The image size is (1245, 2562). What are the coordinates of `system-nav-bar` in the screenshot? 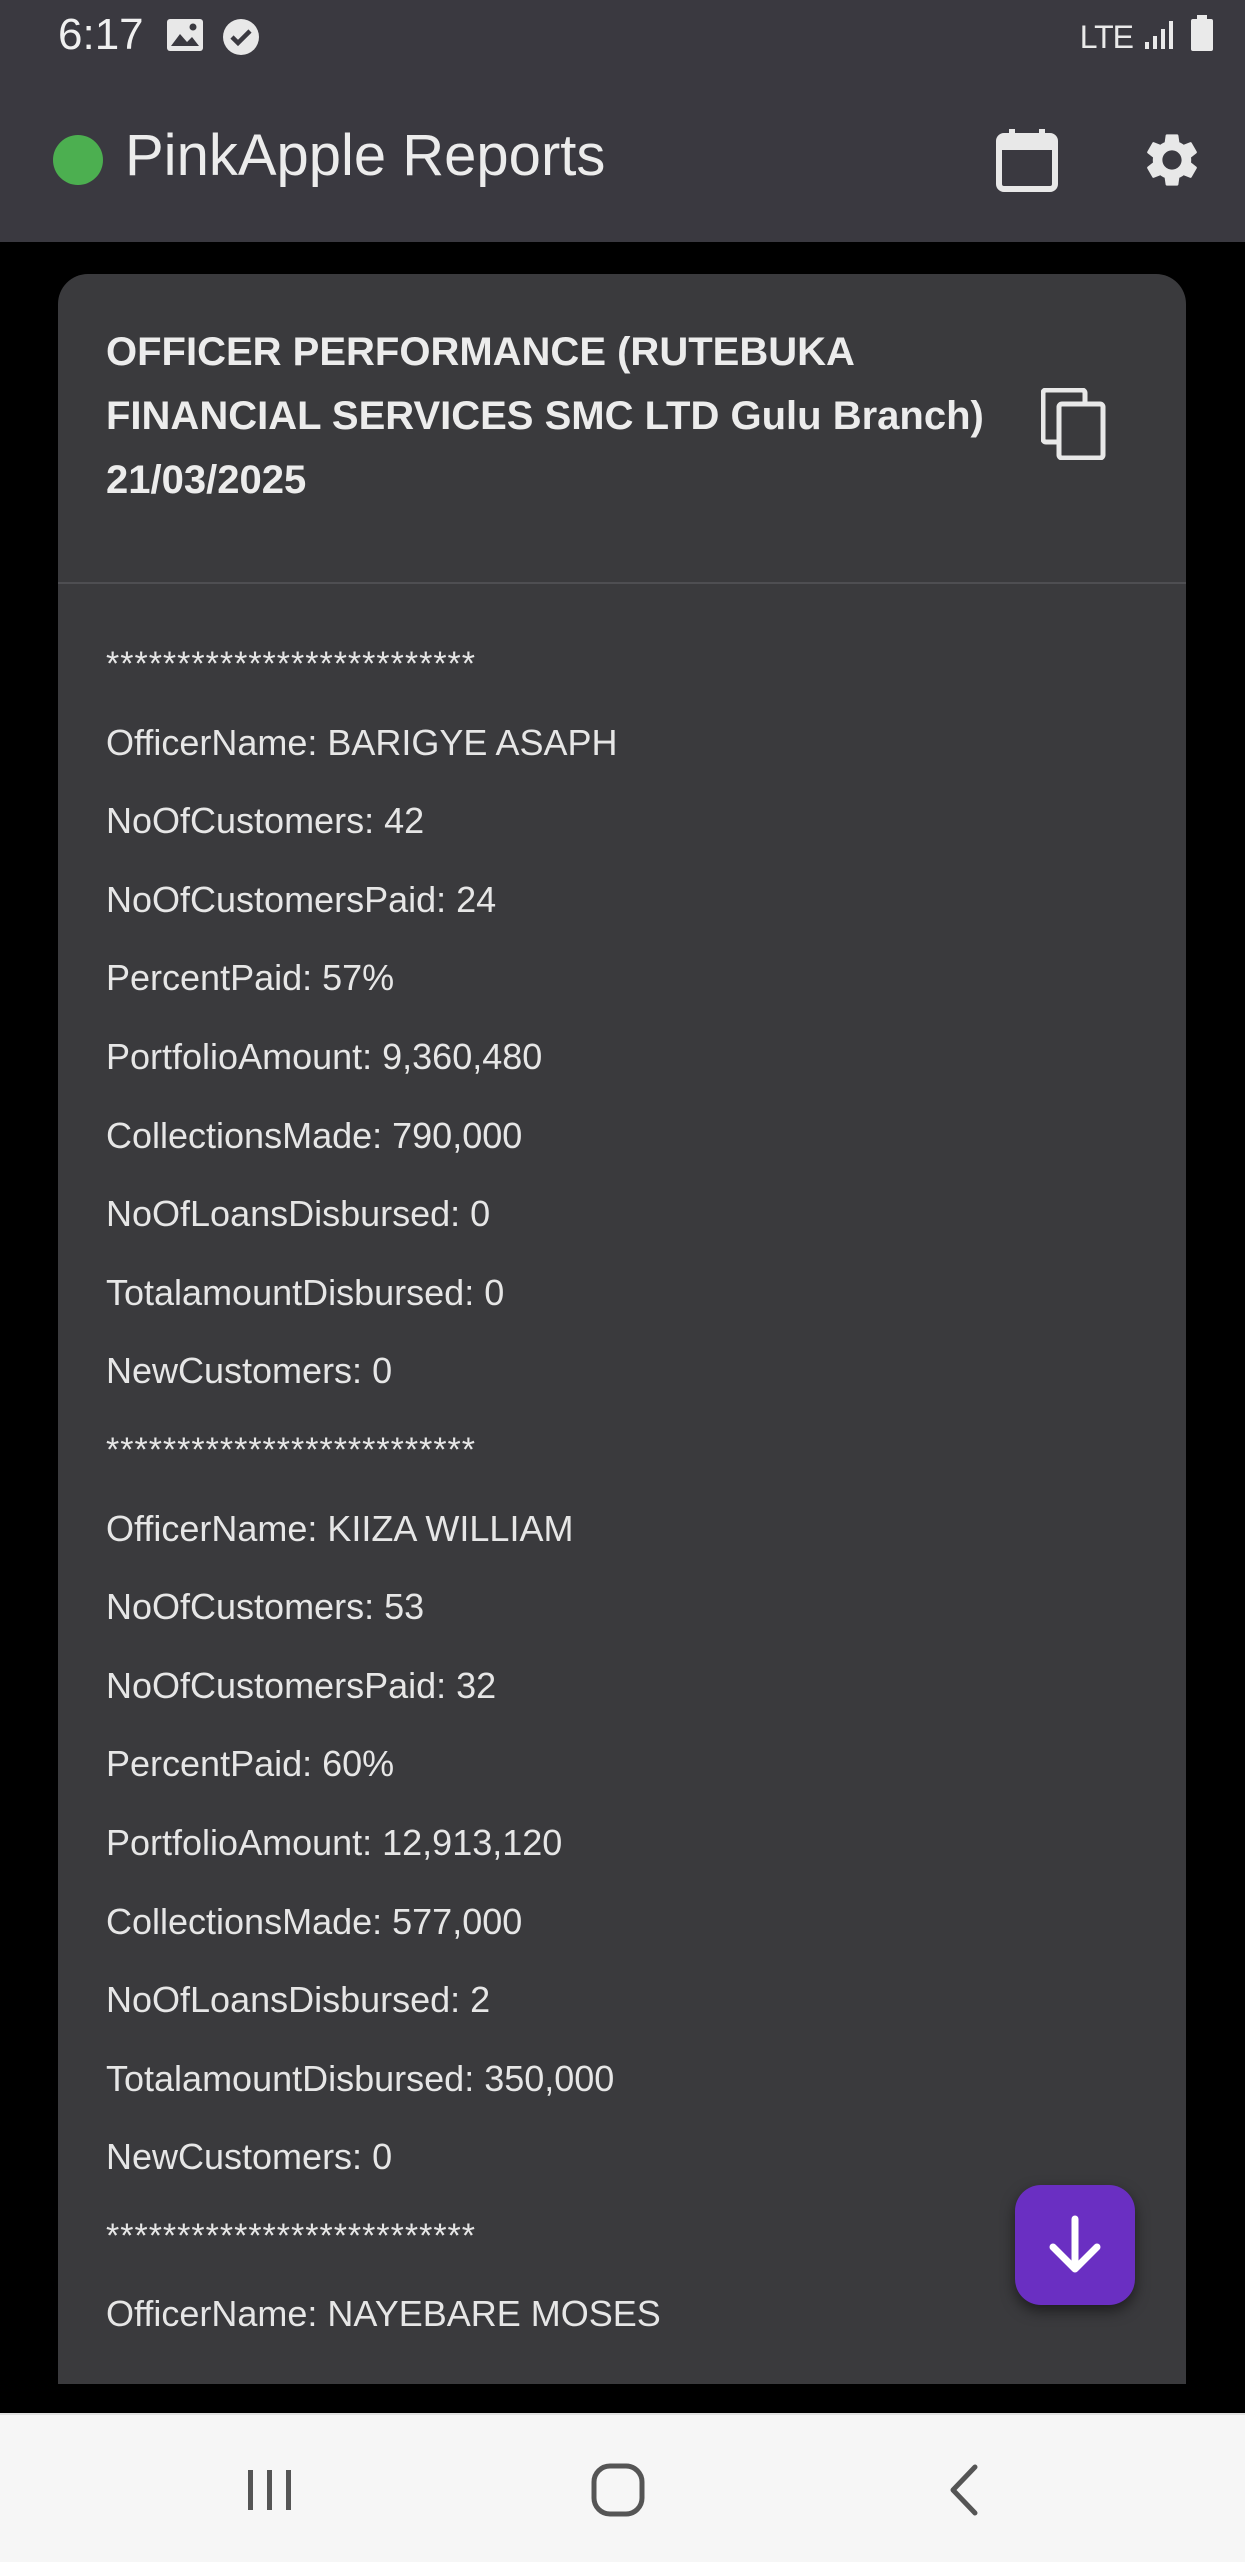 It's located at (622, 2487).